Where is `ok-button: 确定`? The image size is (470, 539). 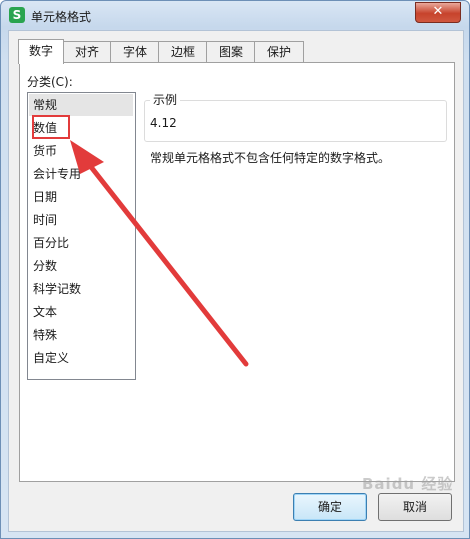
ok-button: 确定 is located at coordinates (330, 507).